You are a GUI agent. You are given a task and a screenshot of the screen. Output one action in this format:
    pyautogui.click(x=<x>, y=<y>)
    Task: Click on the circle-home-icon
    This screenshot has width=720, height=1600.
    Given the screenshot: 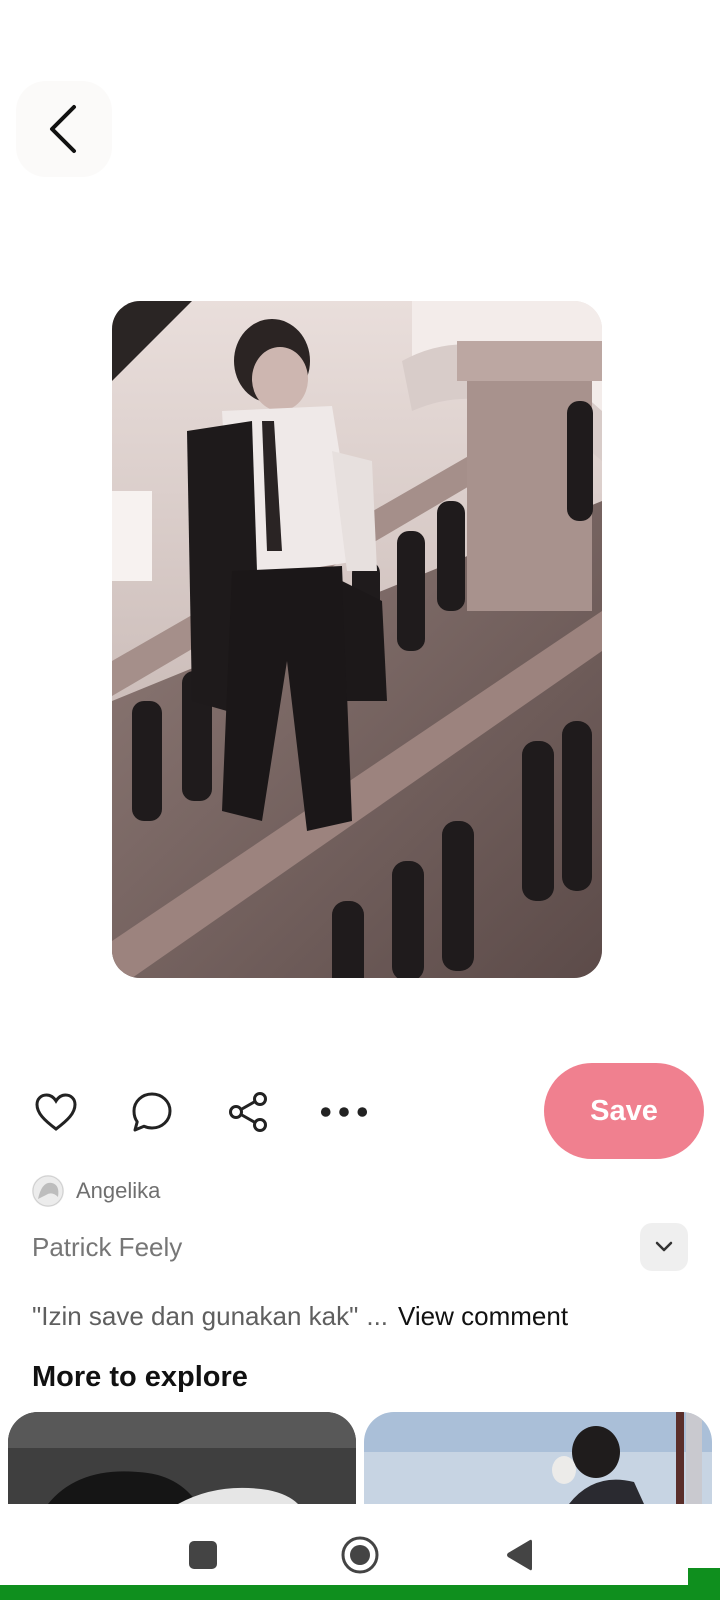 What is the action you would take?
    pyautogui.click(x=360, y=1555)
    